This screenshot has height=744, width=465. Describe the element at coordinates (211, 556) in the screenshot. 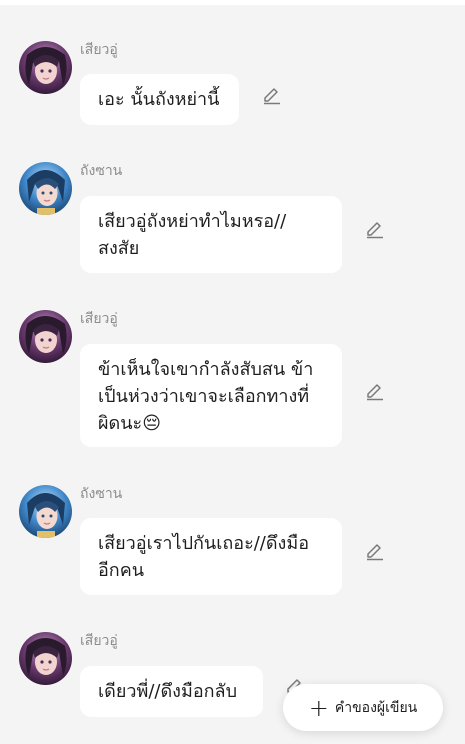

I see `message-bubble: เสียวอู่เราไปกันเถอะ//ดึงมืออีกคน` at that location.